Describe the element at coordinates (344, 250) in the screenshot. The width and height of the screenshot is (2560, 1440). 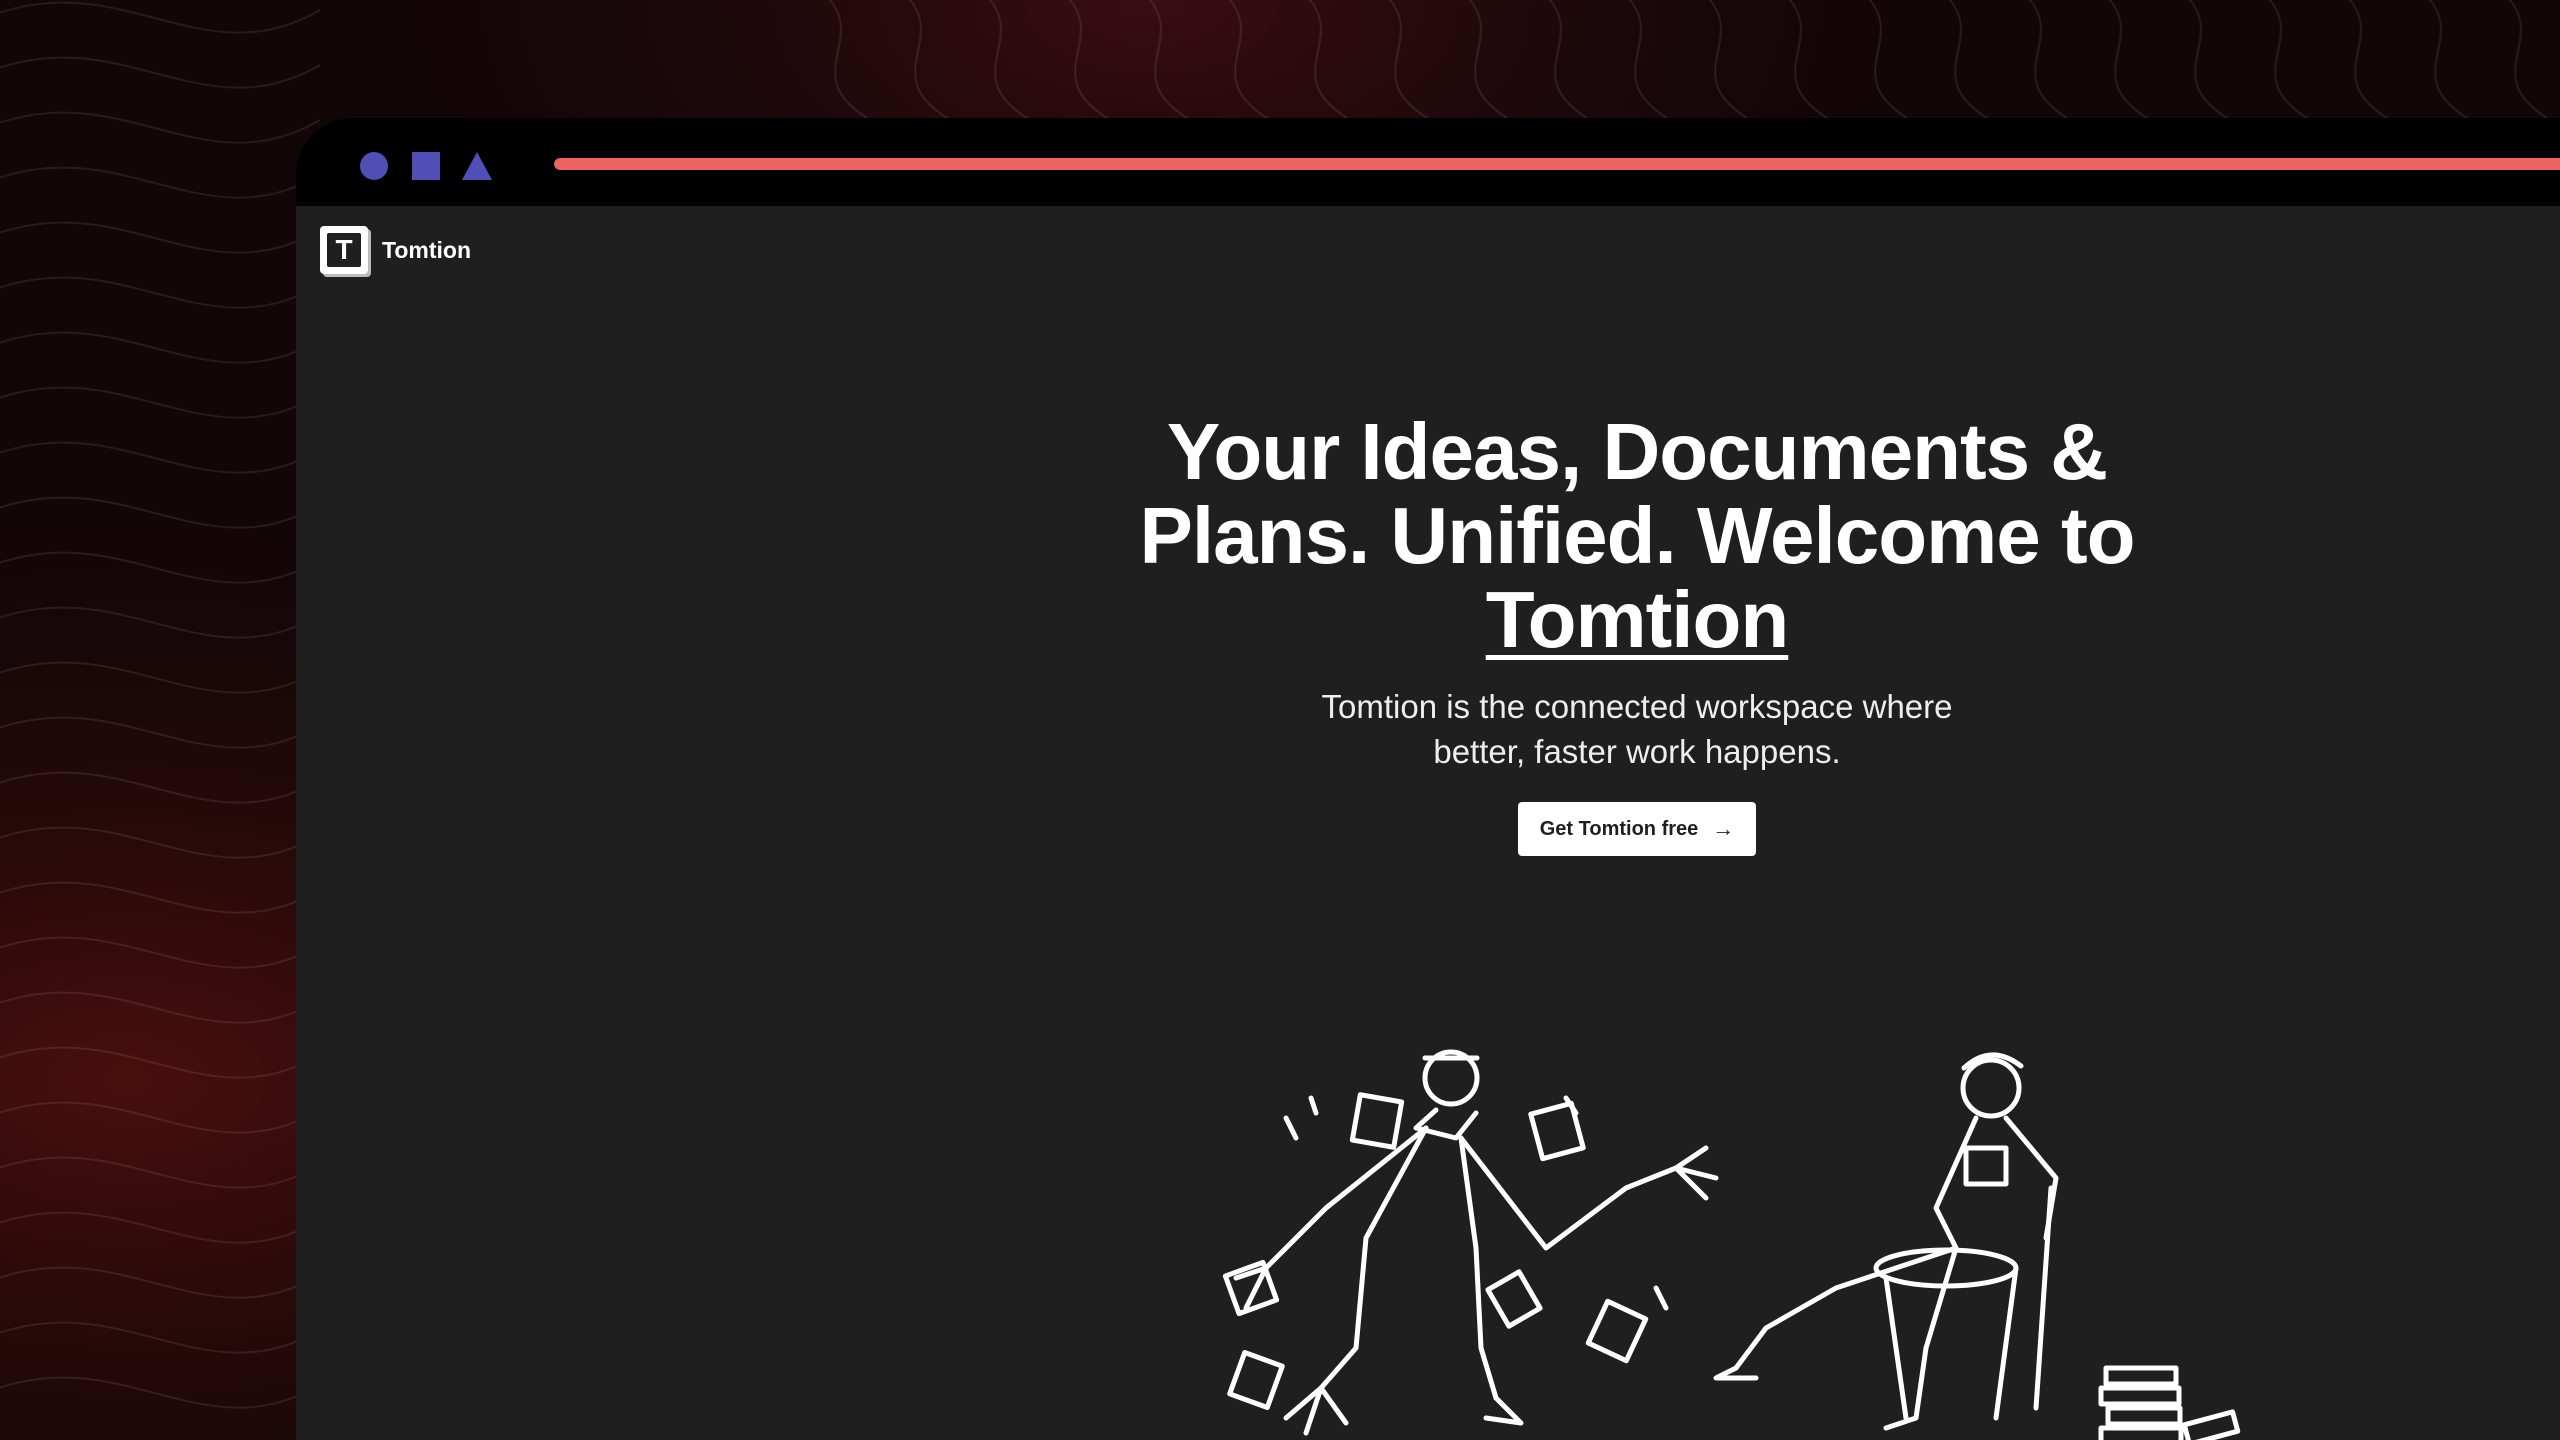
I see `tomtion-logo-icon: T` at that location.